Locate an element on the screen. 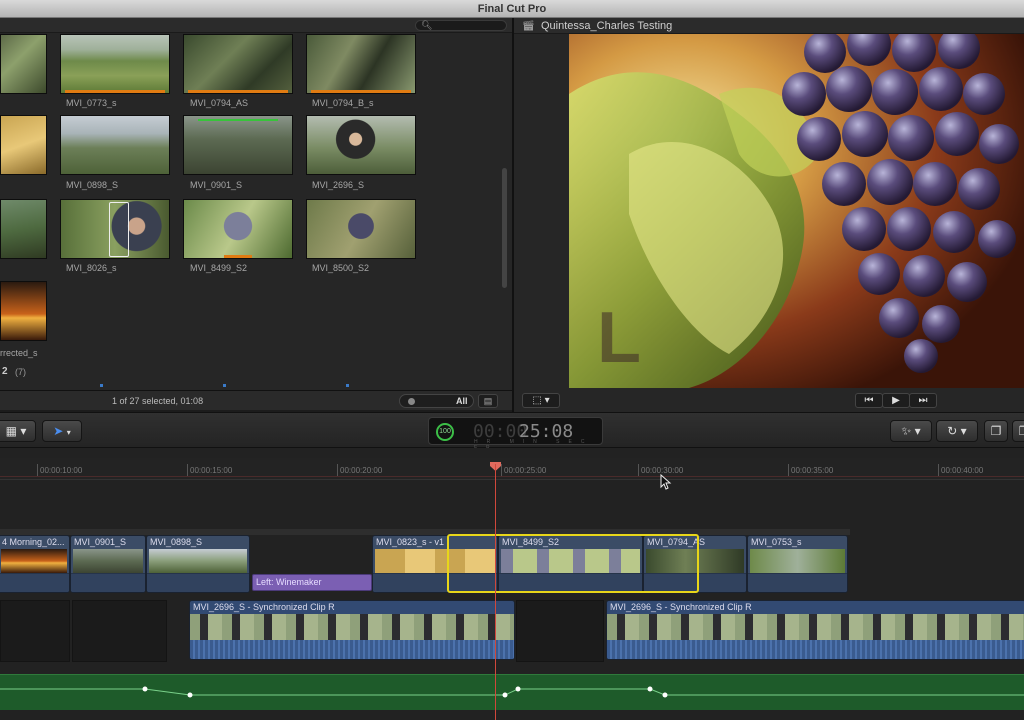 The image size is (1024, 720). retime-icon: ↻ ▾ is located at coordinates (957, 431).